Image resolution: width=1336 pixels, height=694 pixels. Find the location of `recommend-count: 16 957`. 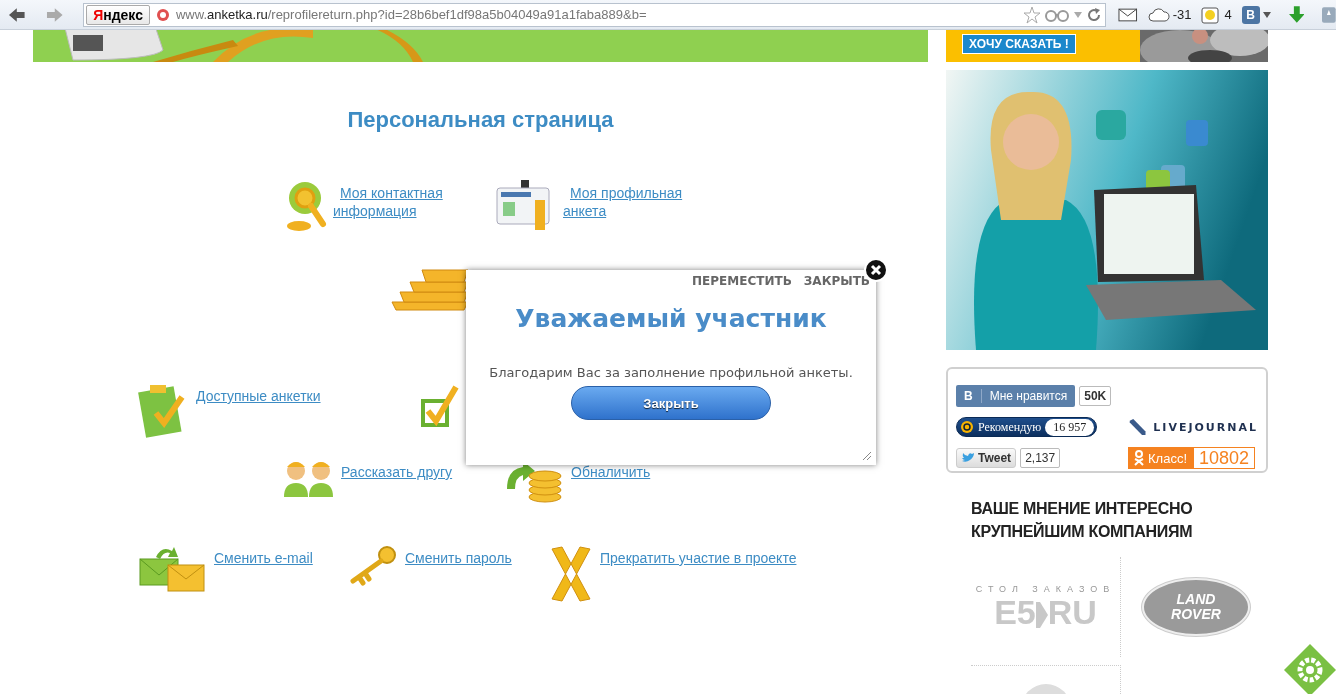

recommend-count: 16 957 is located at coordinates (1070, 427).